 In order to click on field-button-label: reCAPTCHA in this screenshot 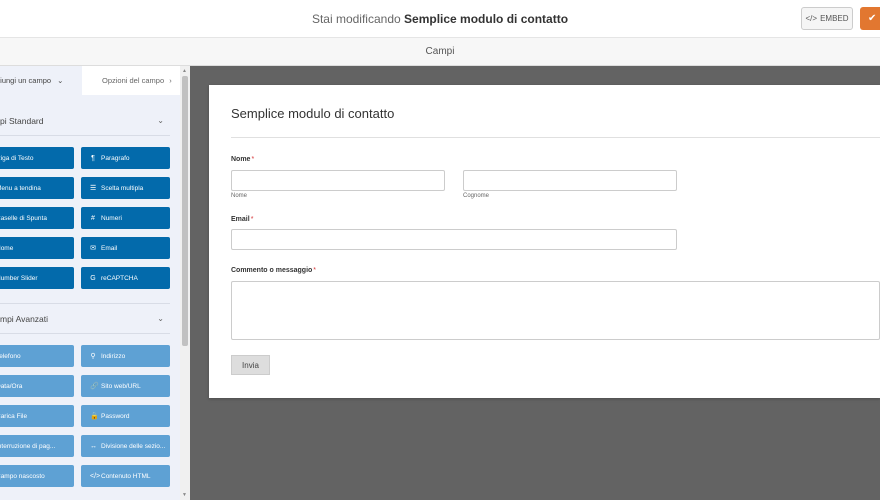, I will do `click(119, 278)`.